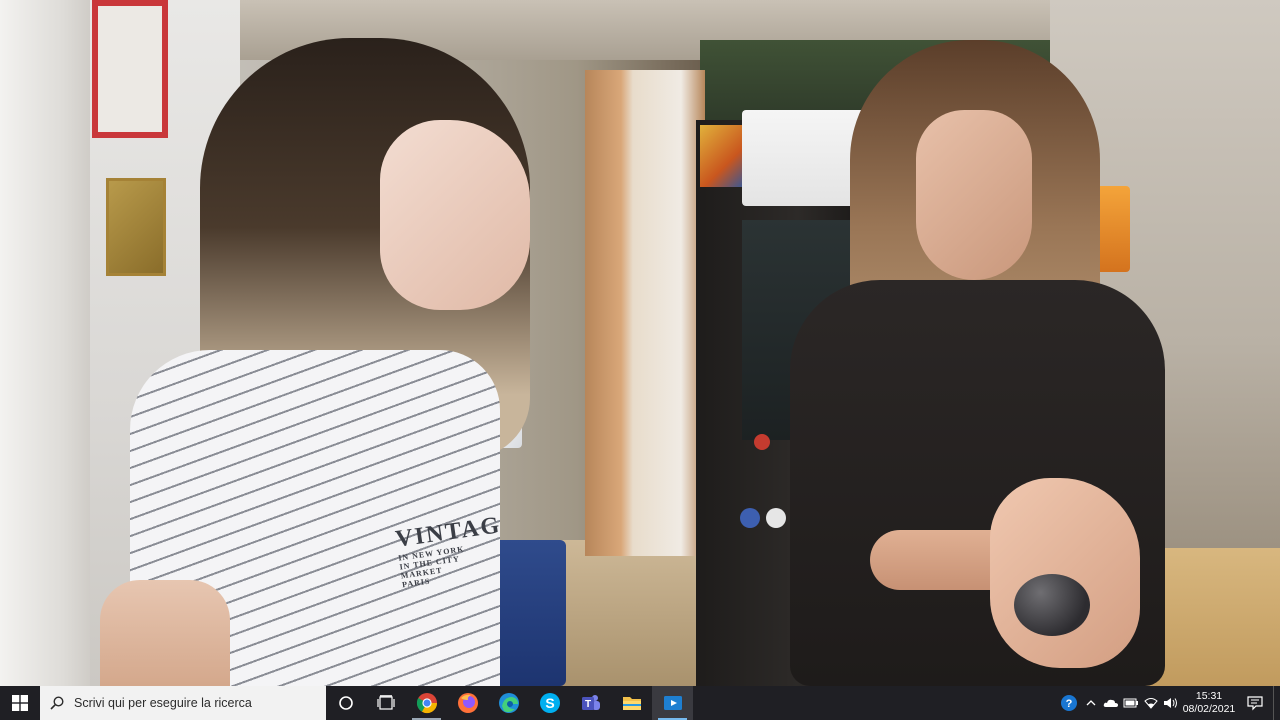  I want to click on folder-icon, so click(631, 703).